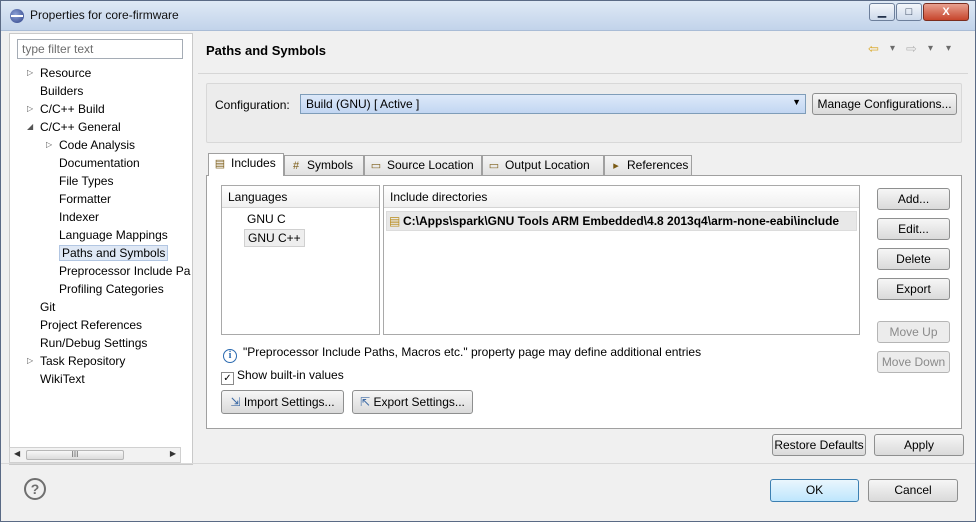 The height and width of the screenshot is (522, 976). Describe the element at coordinates (616, 166) in the screenshot. I see `references-icon: ▸` at that location.